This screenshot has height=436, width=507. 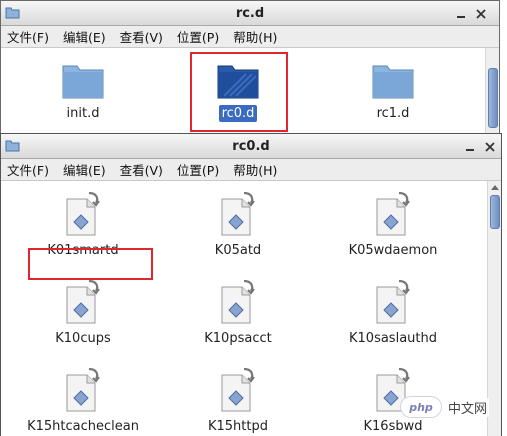 I want to click on scroll-up-icon, so click(x=495, y=187).